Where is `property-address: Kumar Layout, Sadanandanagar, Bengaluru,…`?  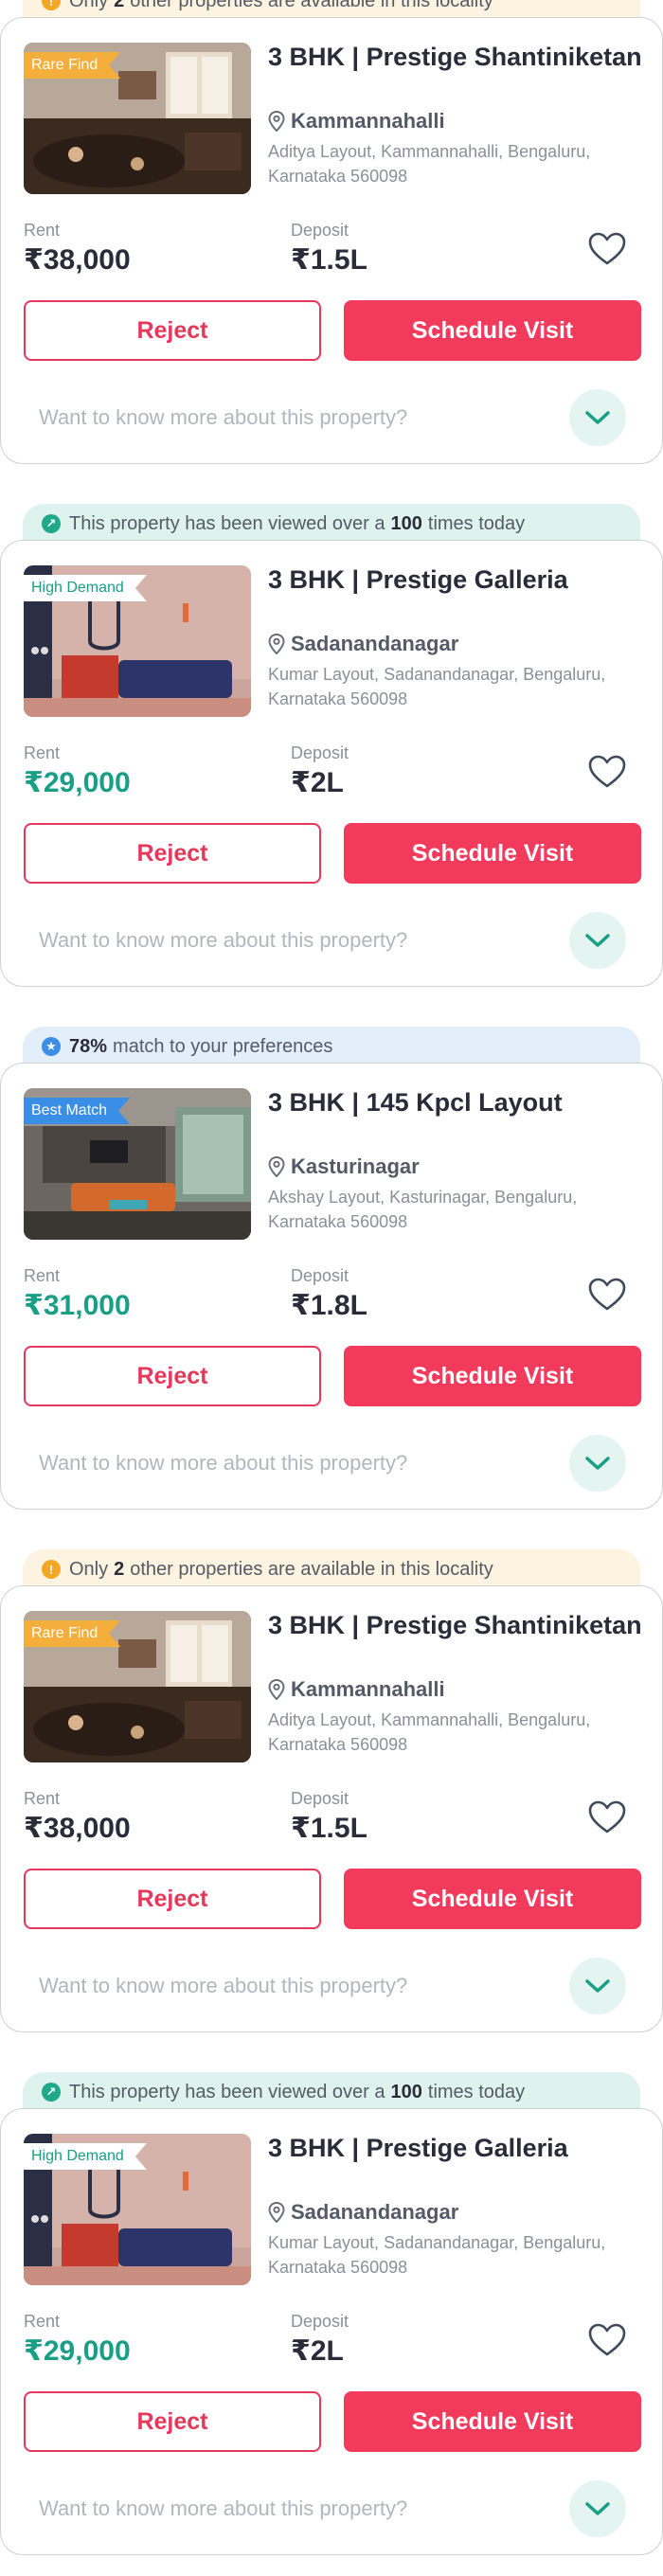 property-address: Kumar Layout, Sadanandanagar, Bengaluru,… is located at coordinates (437, 686).